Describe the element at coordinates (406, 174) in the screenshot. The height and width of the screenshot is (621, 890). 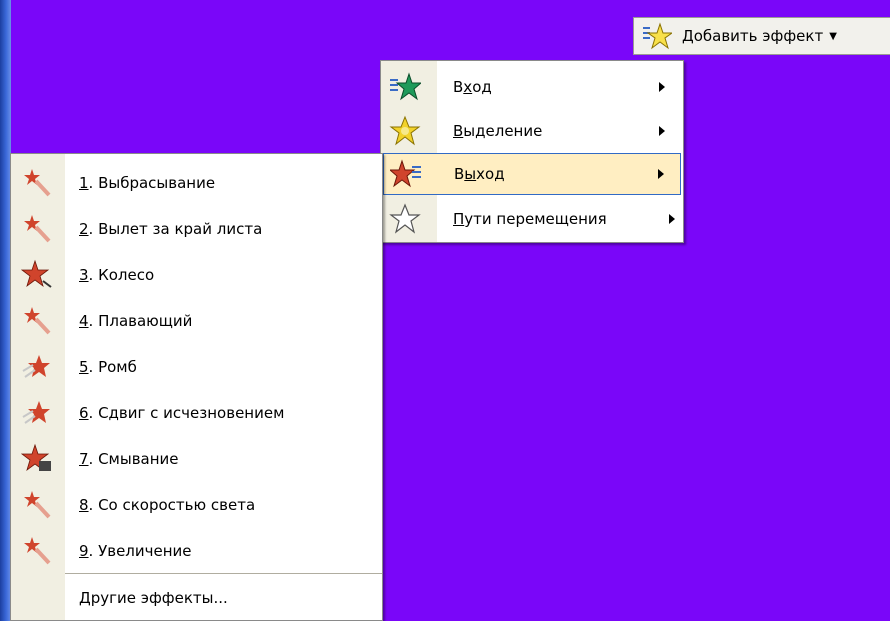
I see `exit-red-star-icon` at that location.